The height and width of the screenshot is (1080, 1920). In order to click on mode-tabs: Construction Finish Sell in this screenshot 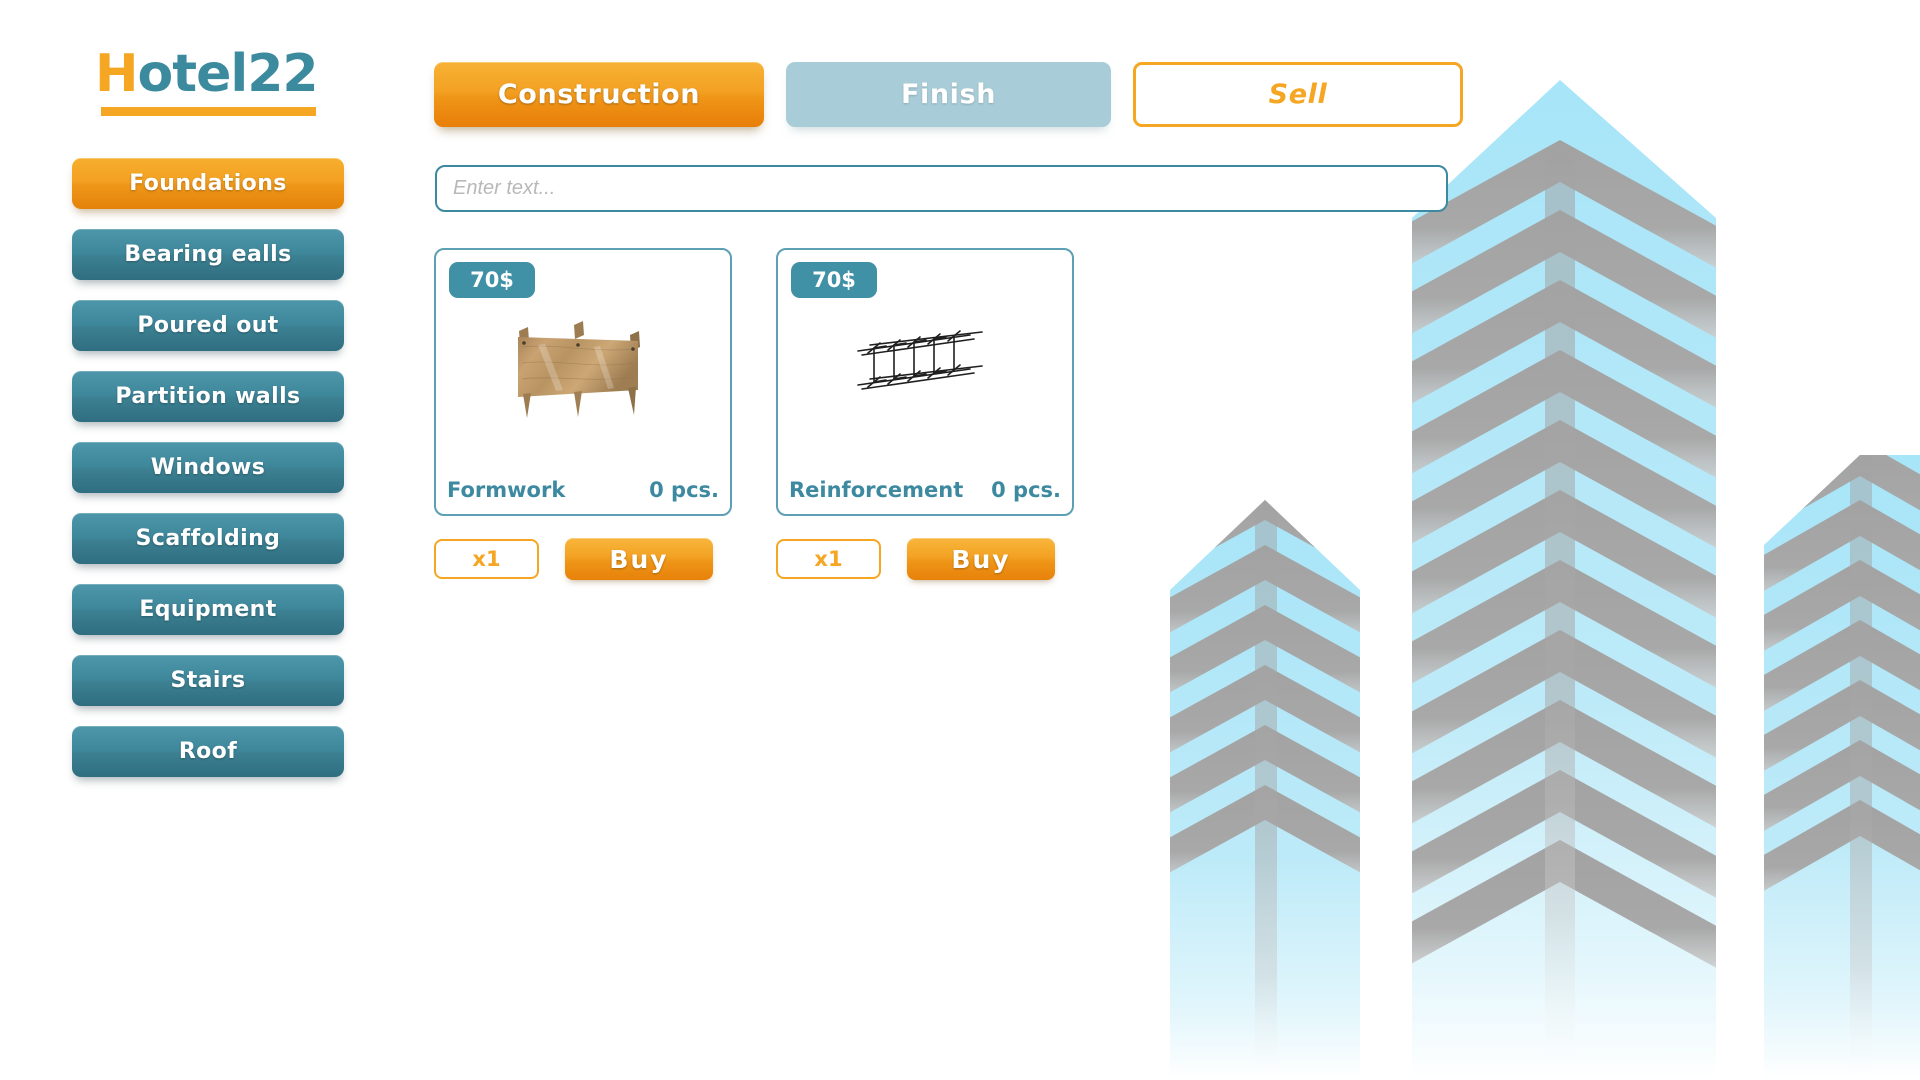, I will do `click(948, 94)`.